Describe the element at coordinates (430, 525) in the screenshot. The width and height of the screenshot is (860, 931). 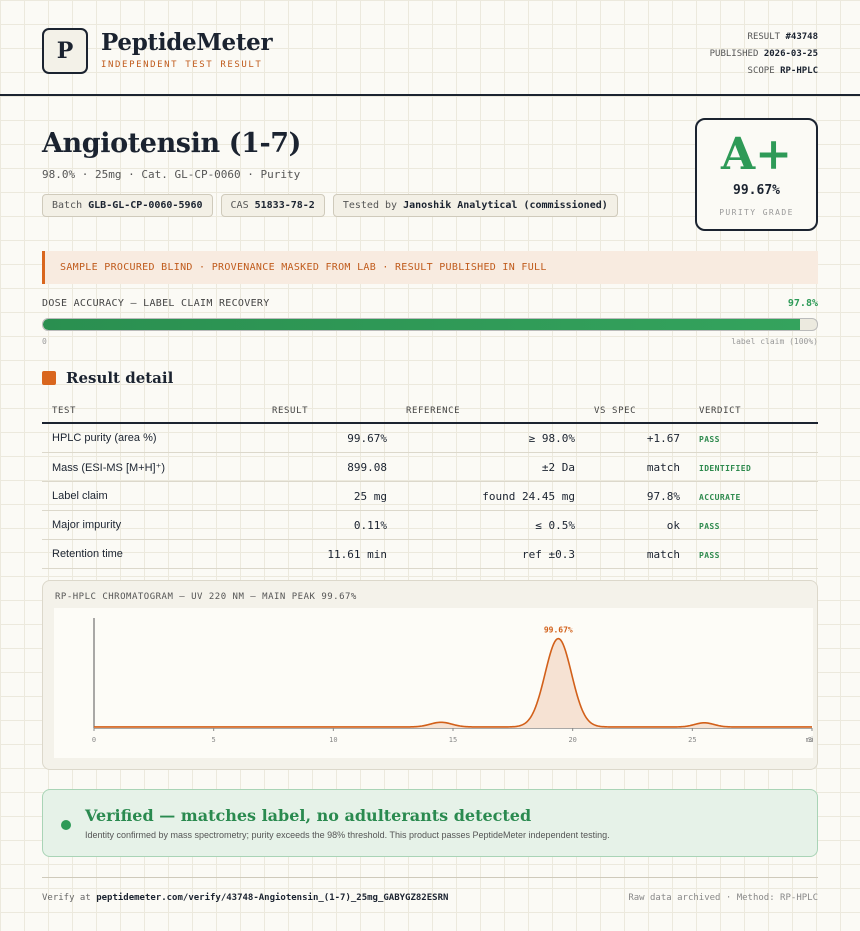
I see `table-row: Major impurity 0.11% ≤ 0.5% ok PASS` at that location.